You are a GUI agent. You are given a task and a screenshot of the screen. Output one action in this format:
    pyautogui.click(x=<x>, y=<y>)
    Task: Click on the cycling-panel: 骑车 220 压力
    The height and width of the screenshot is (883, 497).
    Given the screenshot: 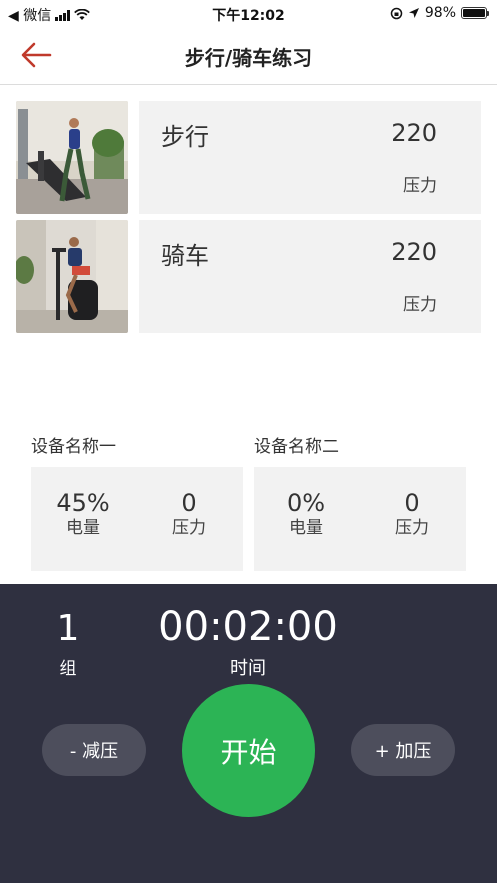 What is the action you would take?
    pyautogui.click(x=310, y=276)
    